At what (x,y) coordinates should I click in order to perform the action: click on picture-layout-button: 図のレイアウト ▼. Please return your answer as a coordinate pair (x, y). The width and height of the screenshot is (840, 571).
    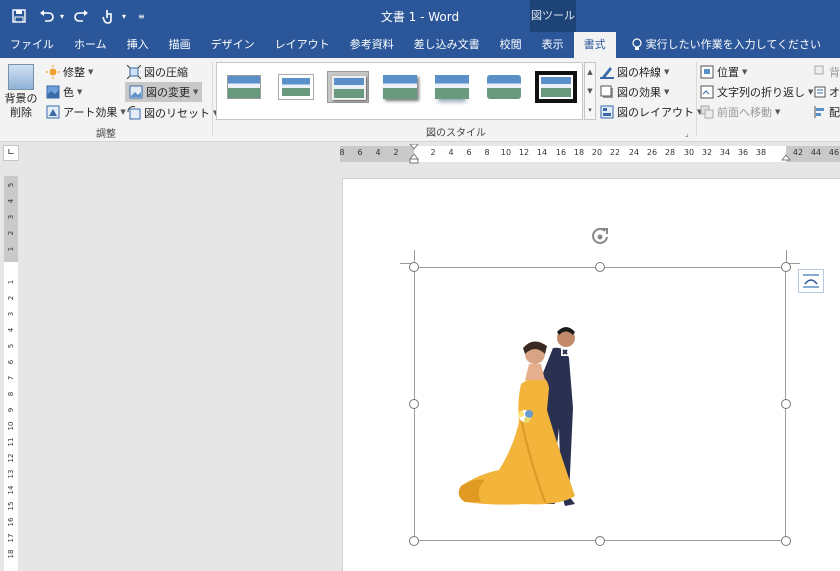
    Looking at the image, I should click on (651, 112).